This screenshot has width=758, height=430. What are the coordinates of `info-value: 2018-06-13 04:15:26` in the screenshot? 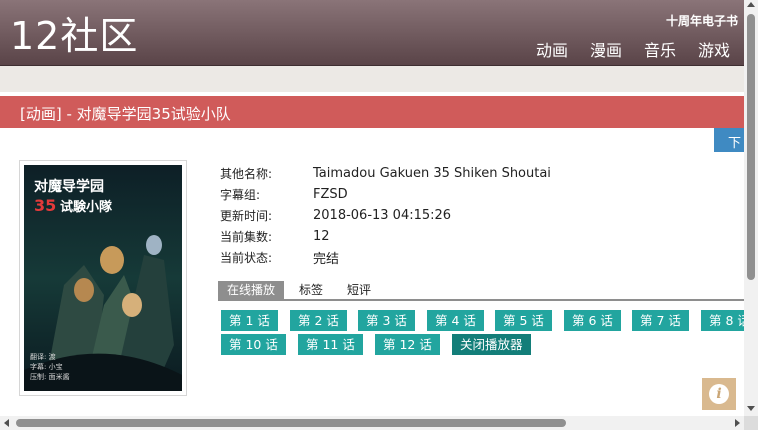 It's located at (382, 215).